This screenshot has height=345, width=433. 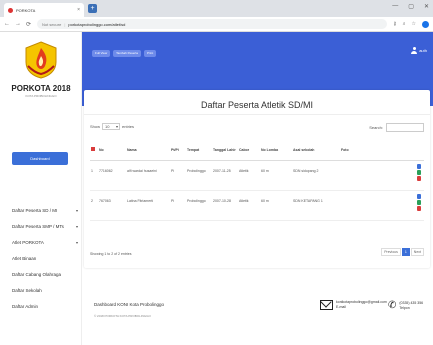 What do you see at coordinates (24, 258) in the screenshot?
I see `sidebar-item-label: Atlet Binaan` at bounding box center [24, 258].